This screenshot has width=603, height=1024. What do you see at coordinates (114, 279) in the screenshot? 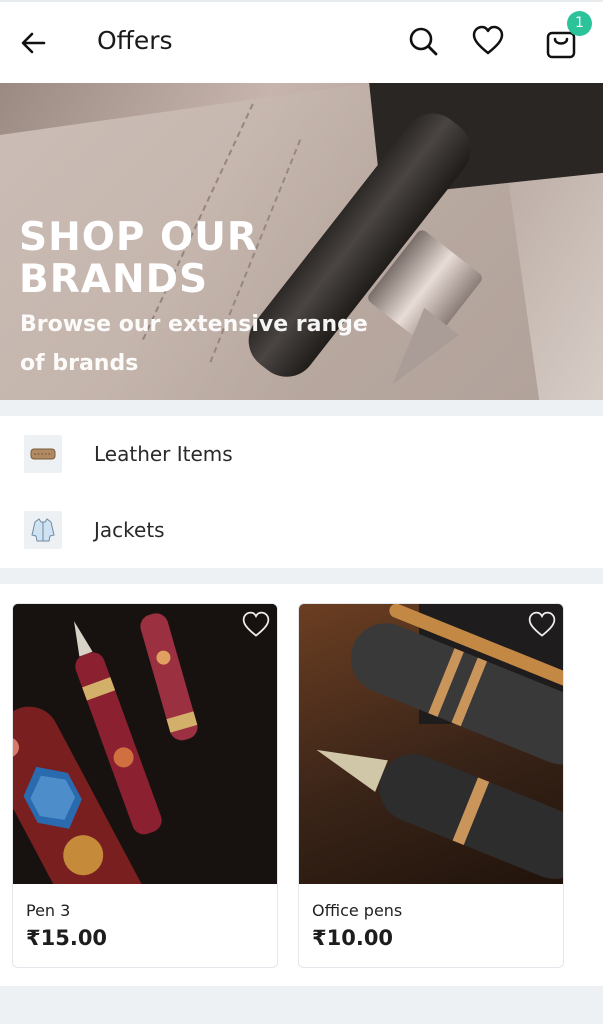
I see `banner-heading-line2: BRANDS` at bounding box center [114, 279].